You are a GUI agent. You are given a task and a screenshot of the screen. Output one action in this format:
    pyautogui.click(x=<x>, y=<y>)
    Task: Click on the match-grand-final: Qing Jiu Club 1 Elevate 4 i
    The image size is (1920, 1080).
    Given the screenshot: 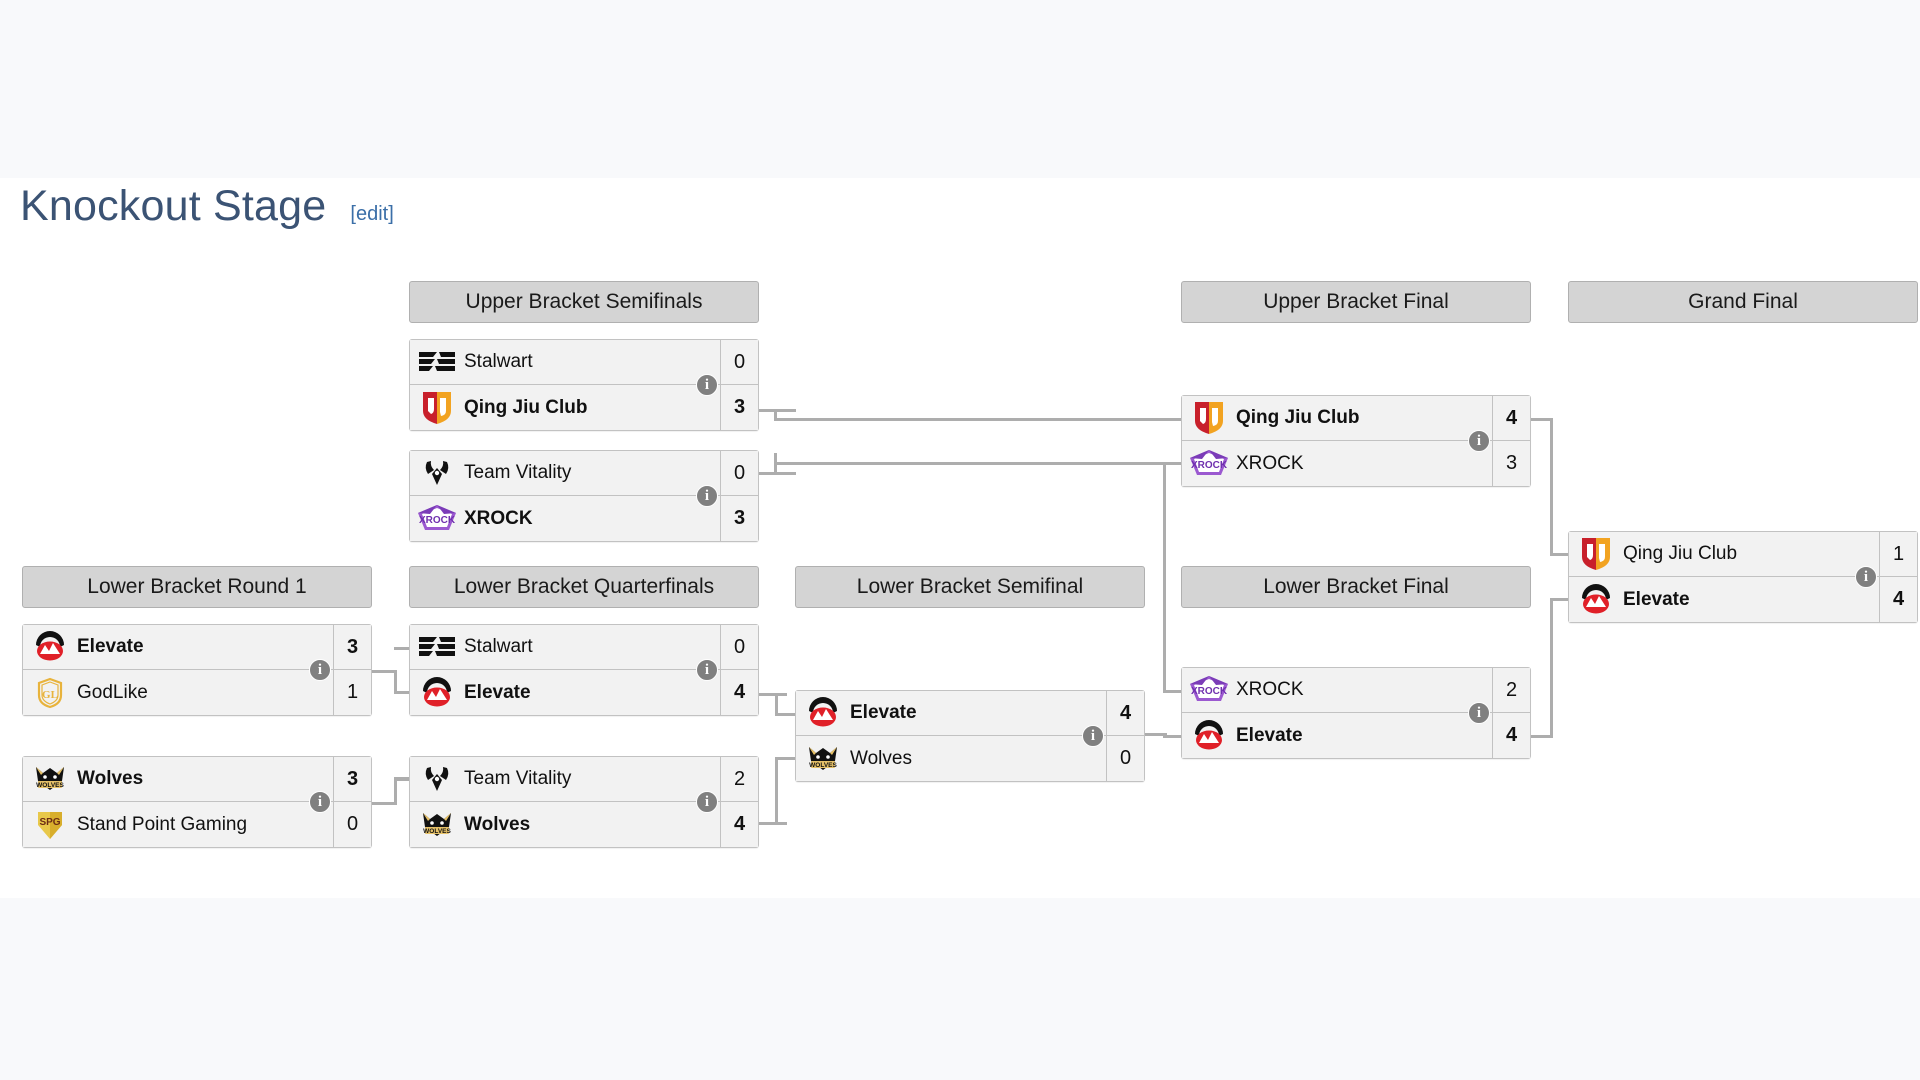 What is the action you would take?
    pyautogui.click(x=1743, y=577)
    